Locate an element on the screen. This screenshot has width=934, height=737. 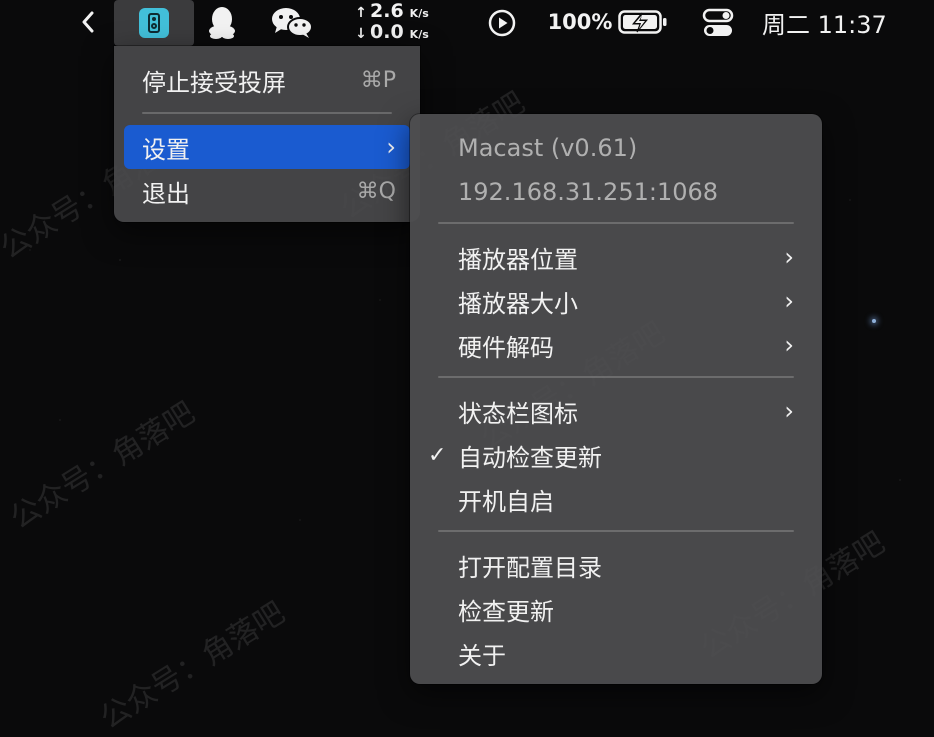
menu-item-check-update: 检查更新 is located at coordinates (626, 609).